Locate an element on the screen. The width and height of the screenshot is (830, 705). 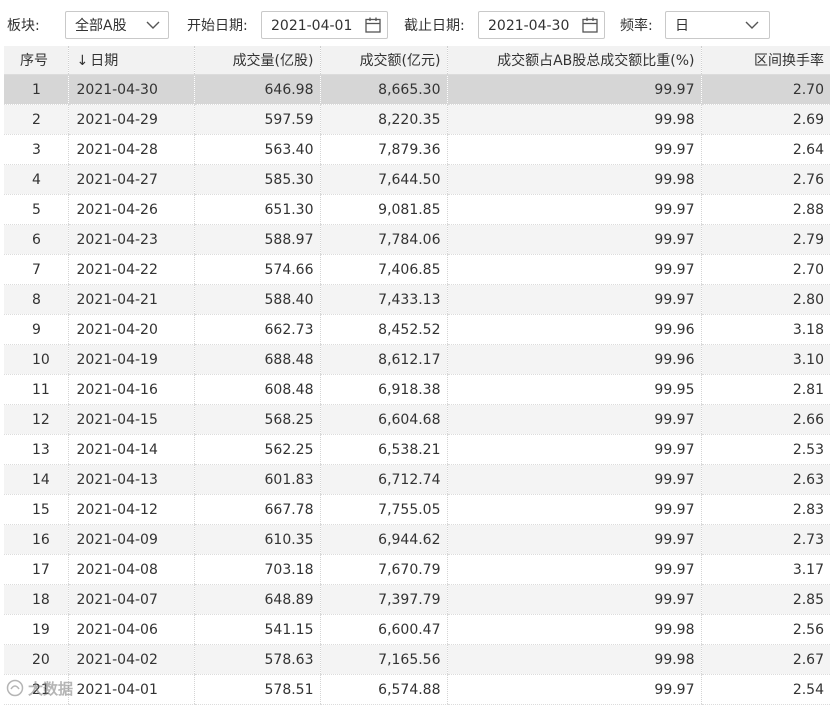
column-header-turnover-share: 成交额占AB股总成交额比重(%) is located at coordinates (573, 60).